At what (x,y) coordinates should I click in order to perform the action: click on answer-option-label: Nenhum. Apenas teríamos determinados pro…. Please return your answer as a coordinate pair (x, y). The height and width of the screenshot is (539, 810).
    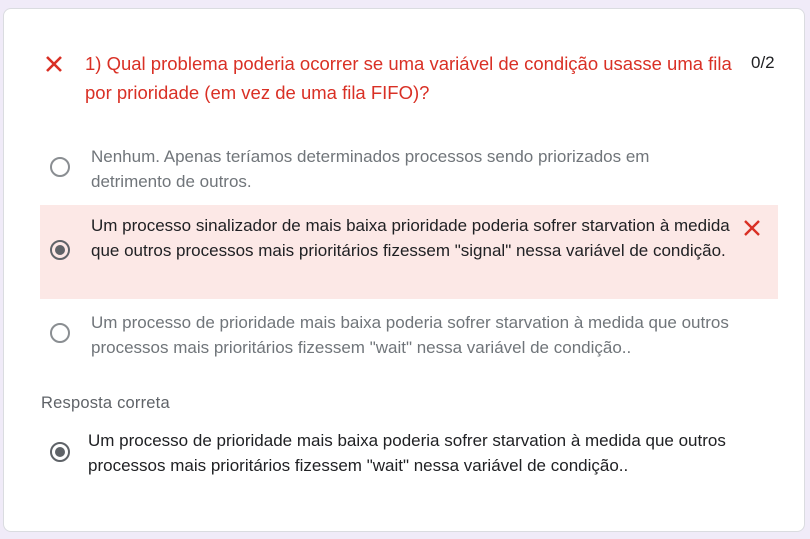
    Looking at the image, I should click on (370, 169).